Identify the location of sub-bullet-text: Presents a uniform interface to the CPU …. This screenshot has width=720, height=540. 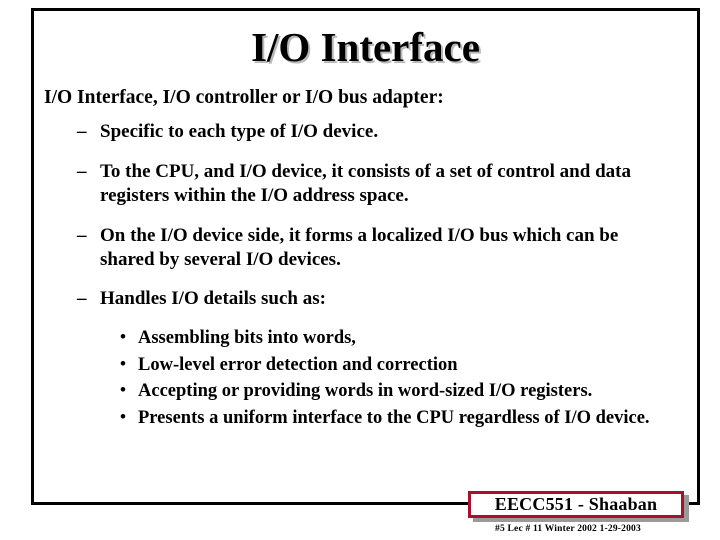
(394, 417).